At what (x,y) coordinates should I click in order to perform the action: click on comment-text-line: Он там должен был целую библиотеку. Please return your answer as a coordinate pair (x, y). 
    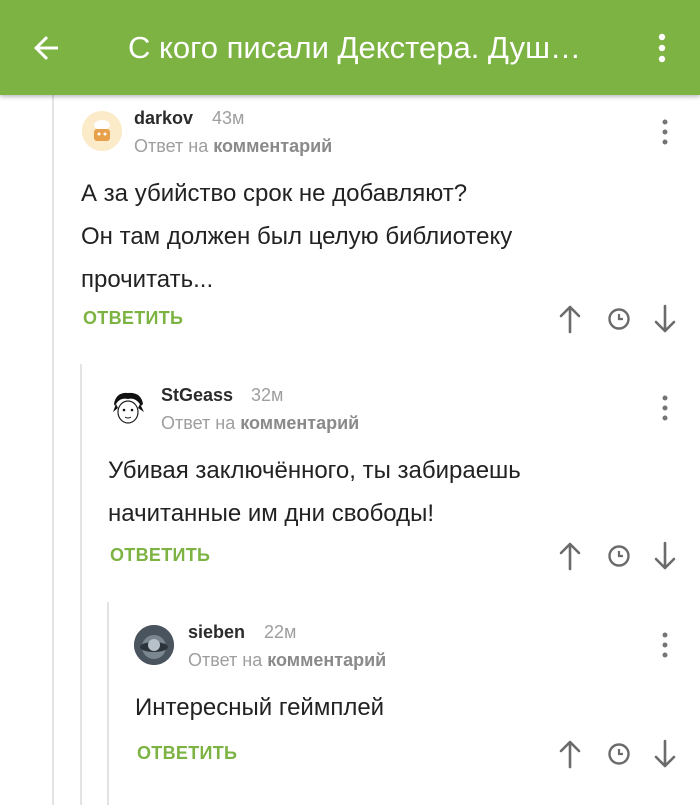
    Looking at the image, I should click on (297, 236).